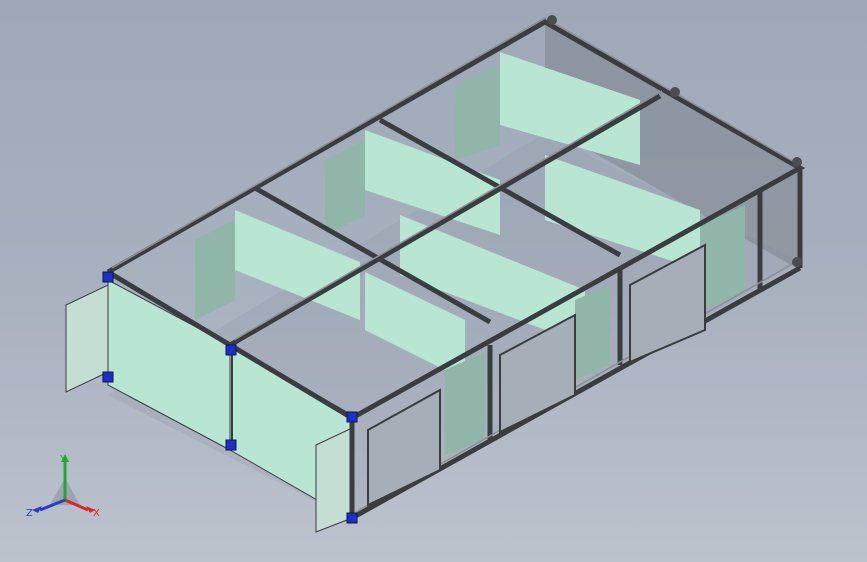  I want to click on x-axis-label: X, so click(96, 513).